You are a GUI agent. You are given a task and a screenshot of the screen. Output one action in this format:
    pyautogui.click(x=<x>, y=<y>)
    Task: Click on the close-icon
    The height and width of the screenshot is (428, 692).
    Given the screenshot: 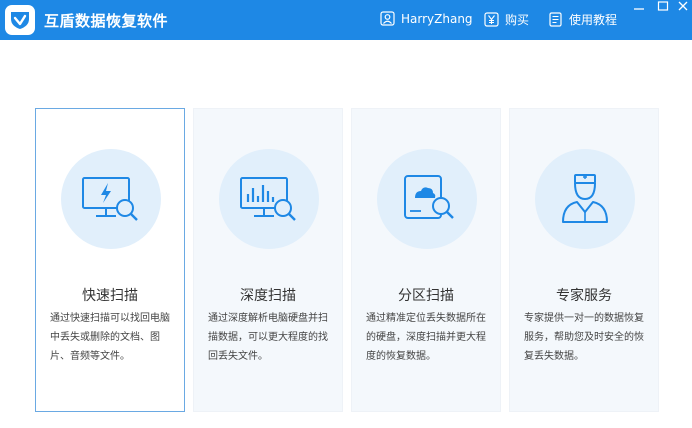 What is the action you would take?
    pyautogui.click(x=683, y=6)
    